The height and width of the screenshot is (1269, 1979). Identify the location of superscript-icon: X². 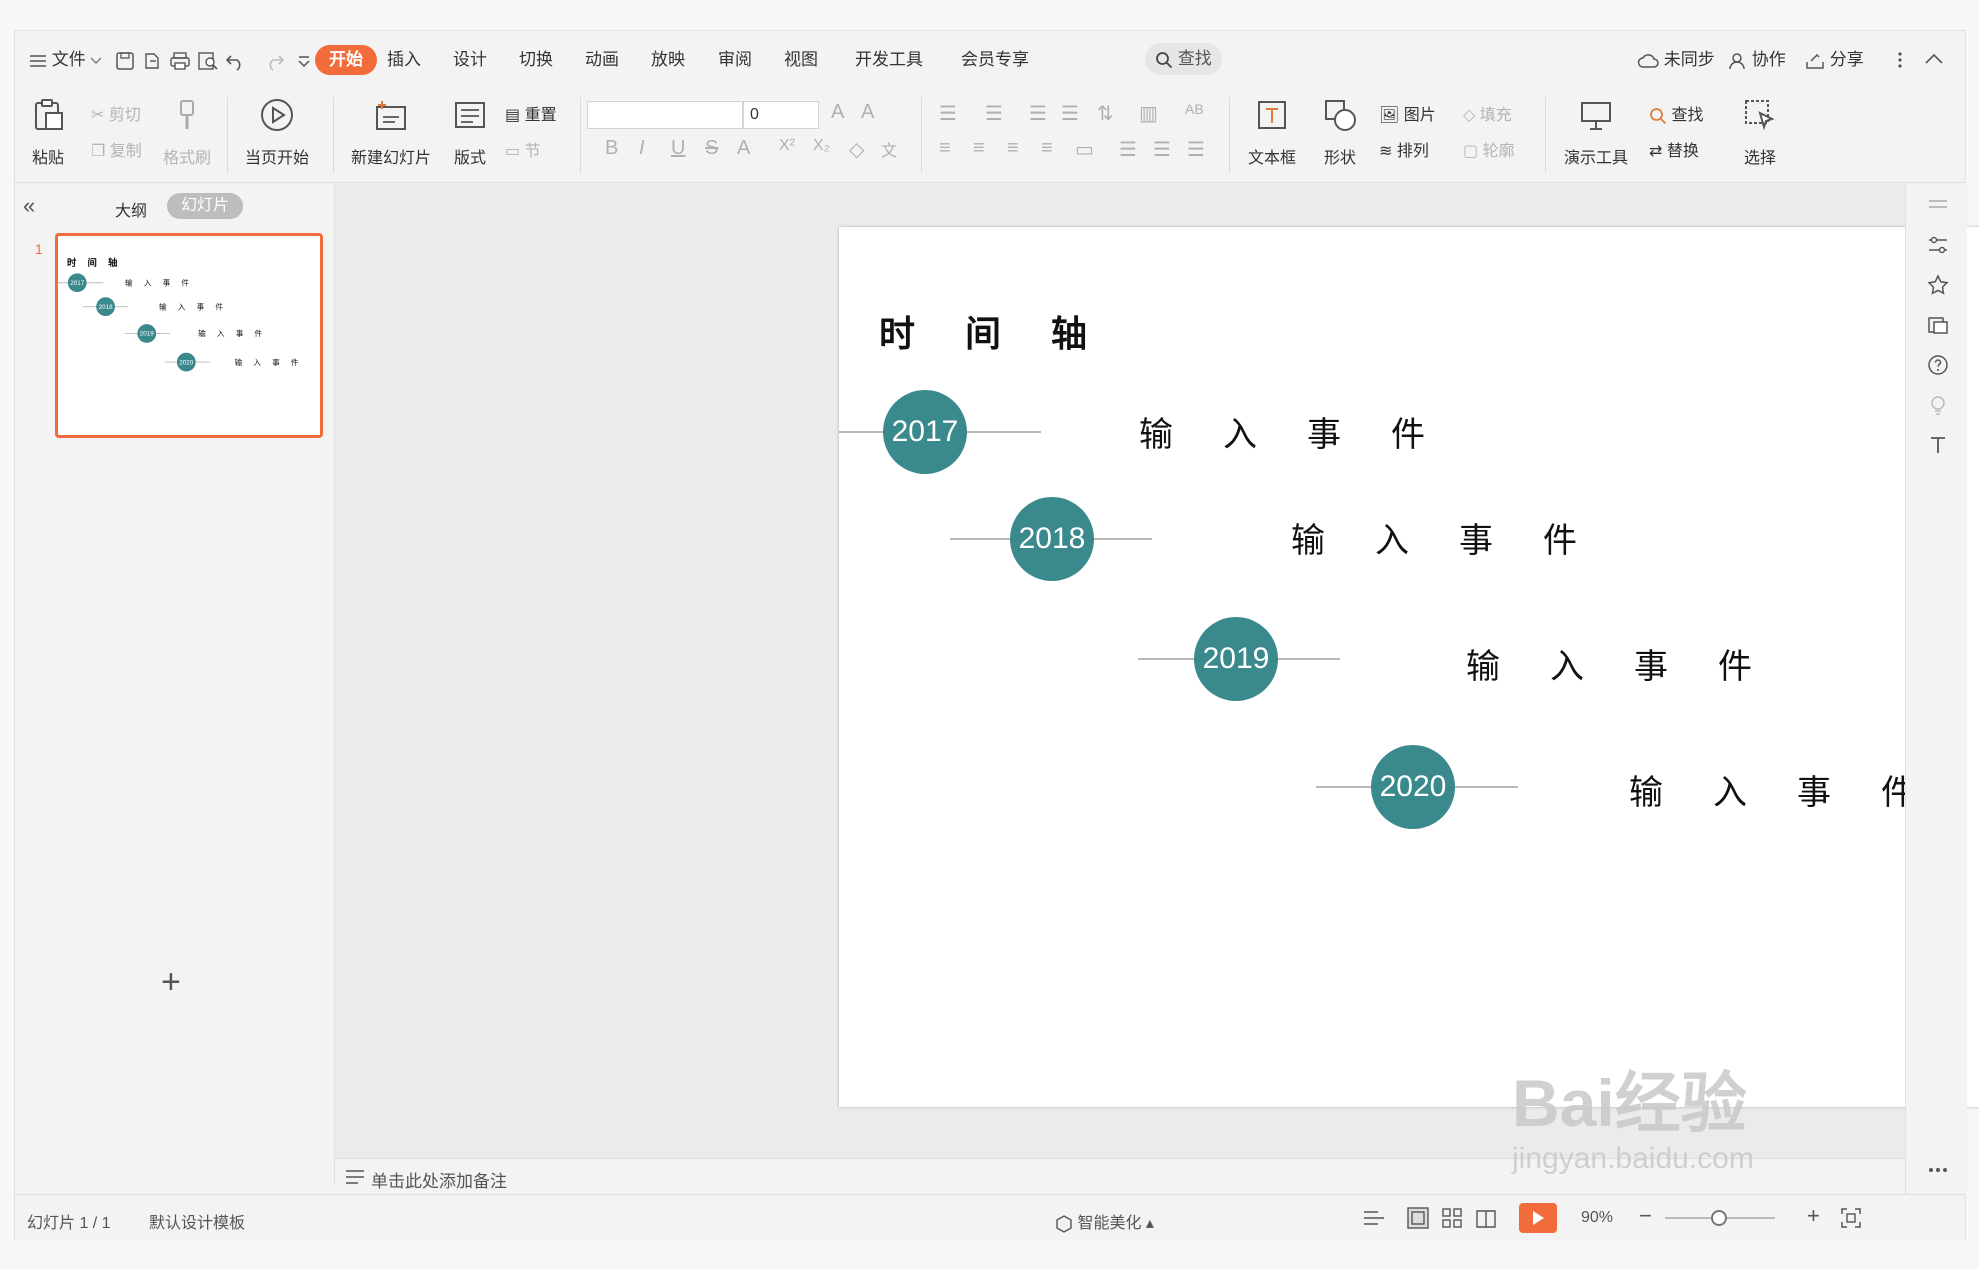
(787, 146).